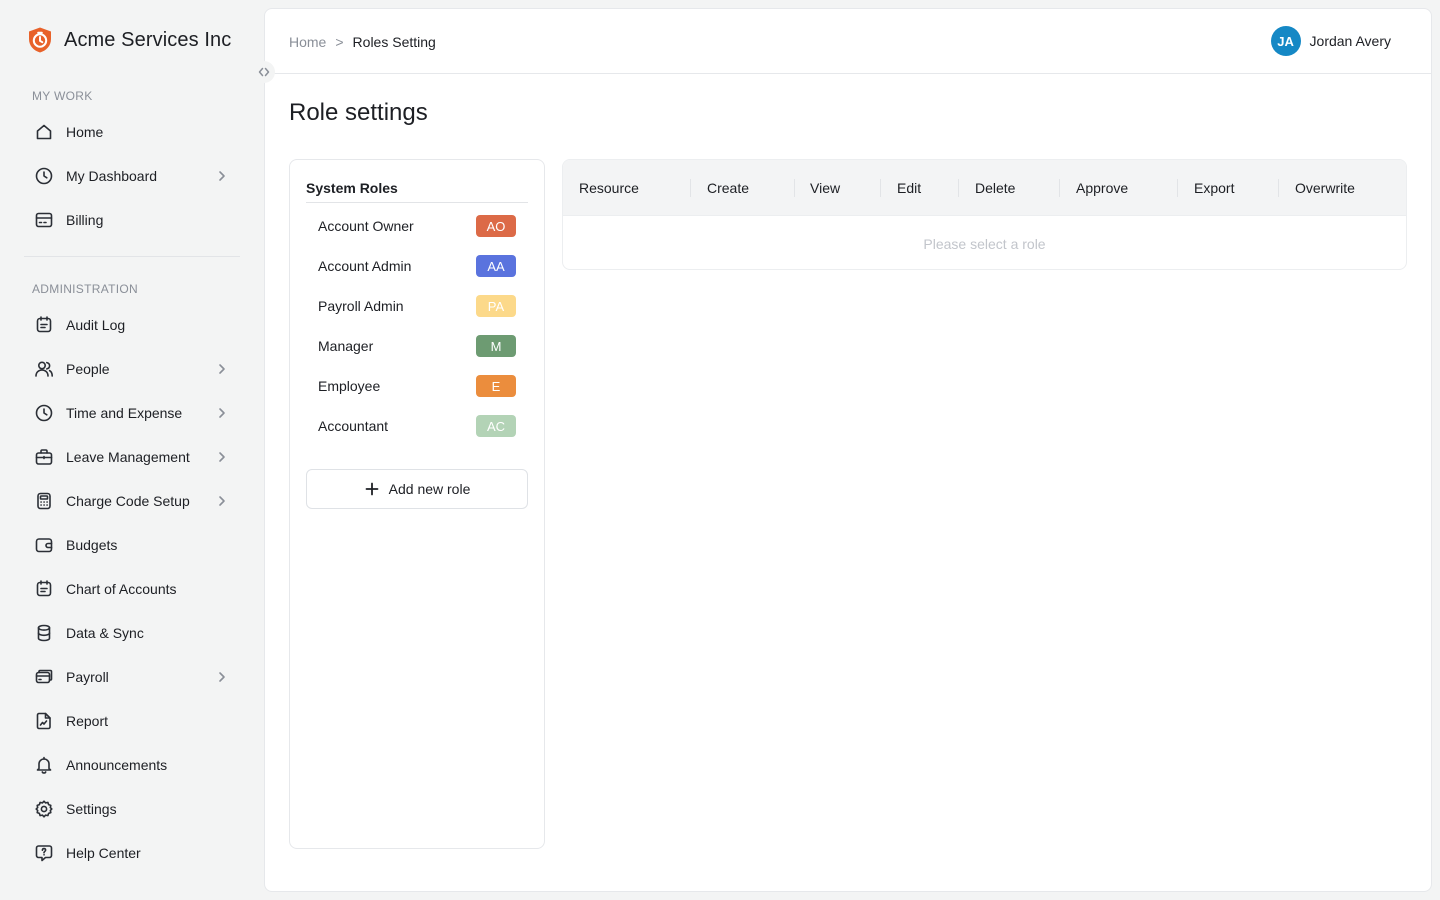  Describe the element at coordinates (848, 41) in the screenshot. I see `top-bar: Home > Roles Setting JA Jordan Avery` at that location.